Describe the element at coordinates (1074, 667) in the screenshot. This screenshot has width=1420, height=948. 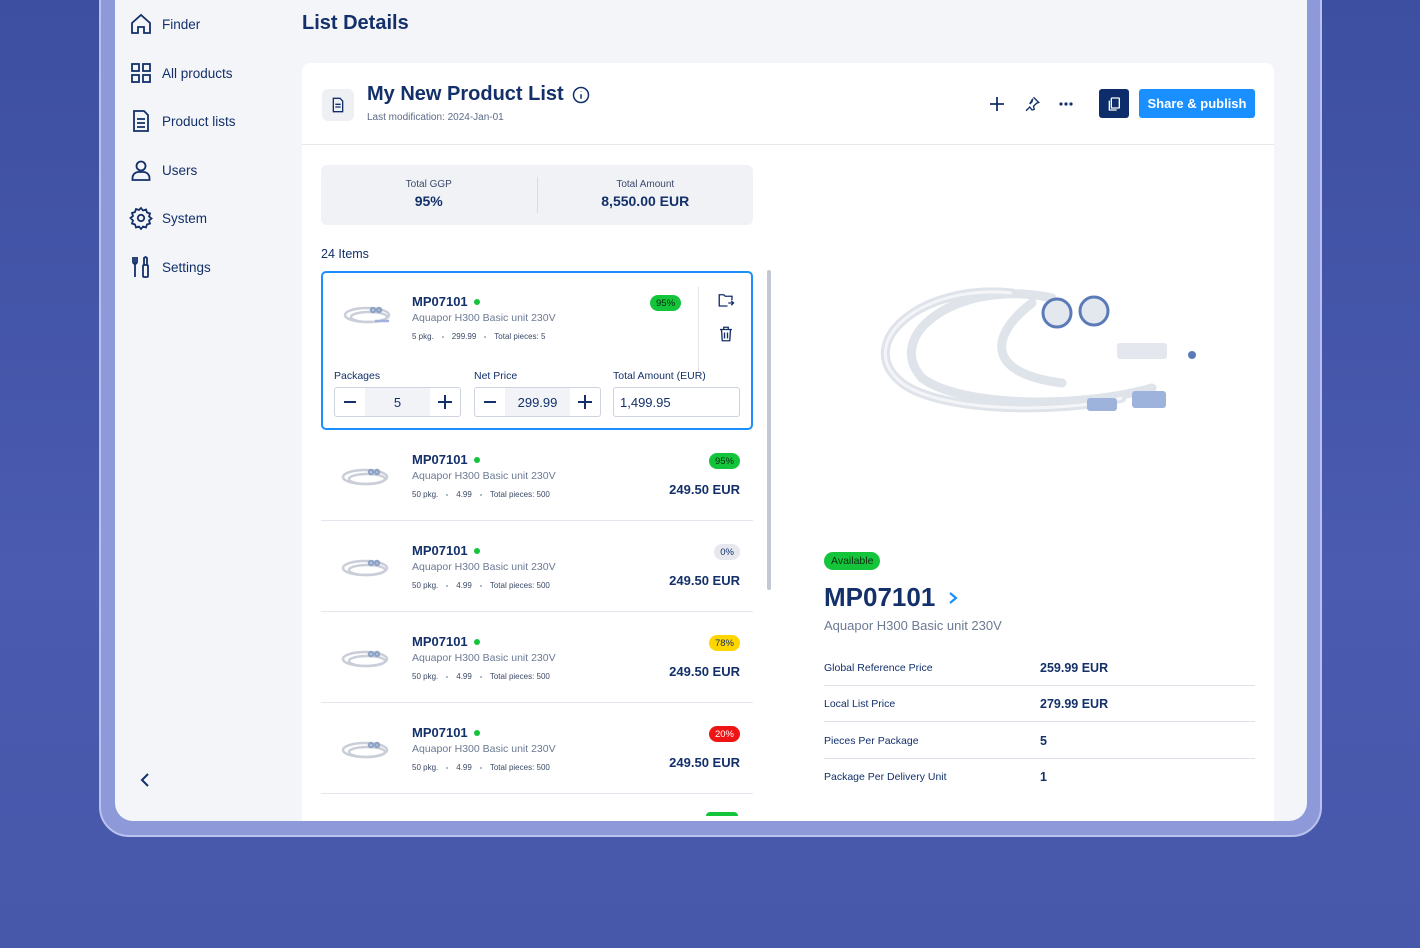
I see `spec-value: 259.99 EUR` at that location.